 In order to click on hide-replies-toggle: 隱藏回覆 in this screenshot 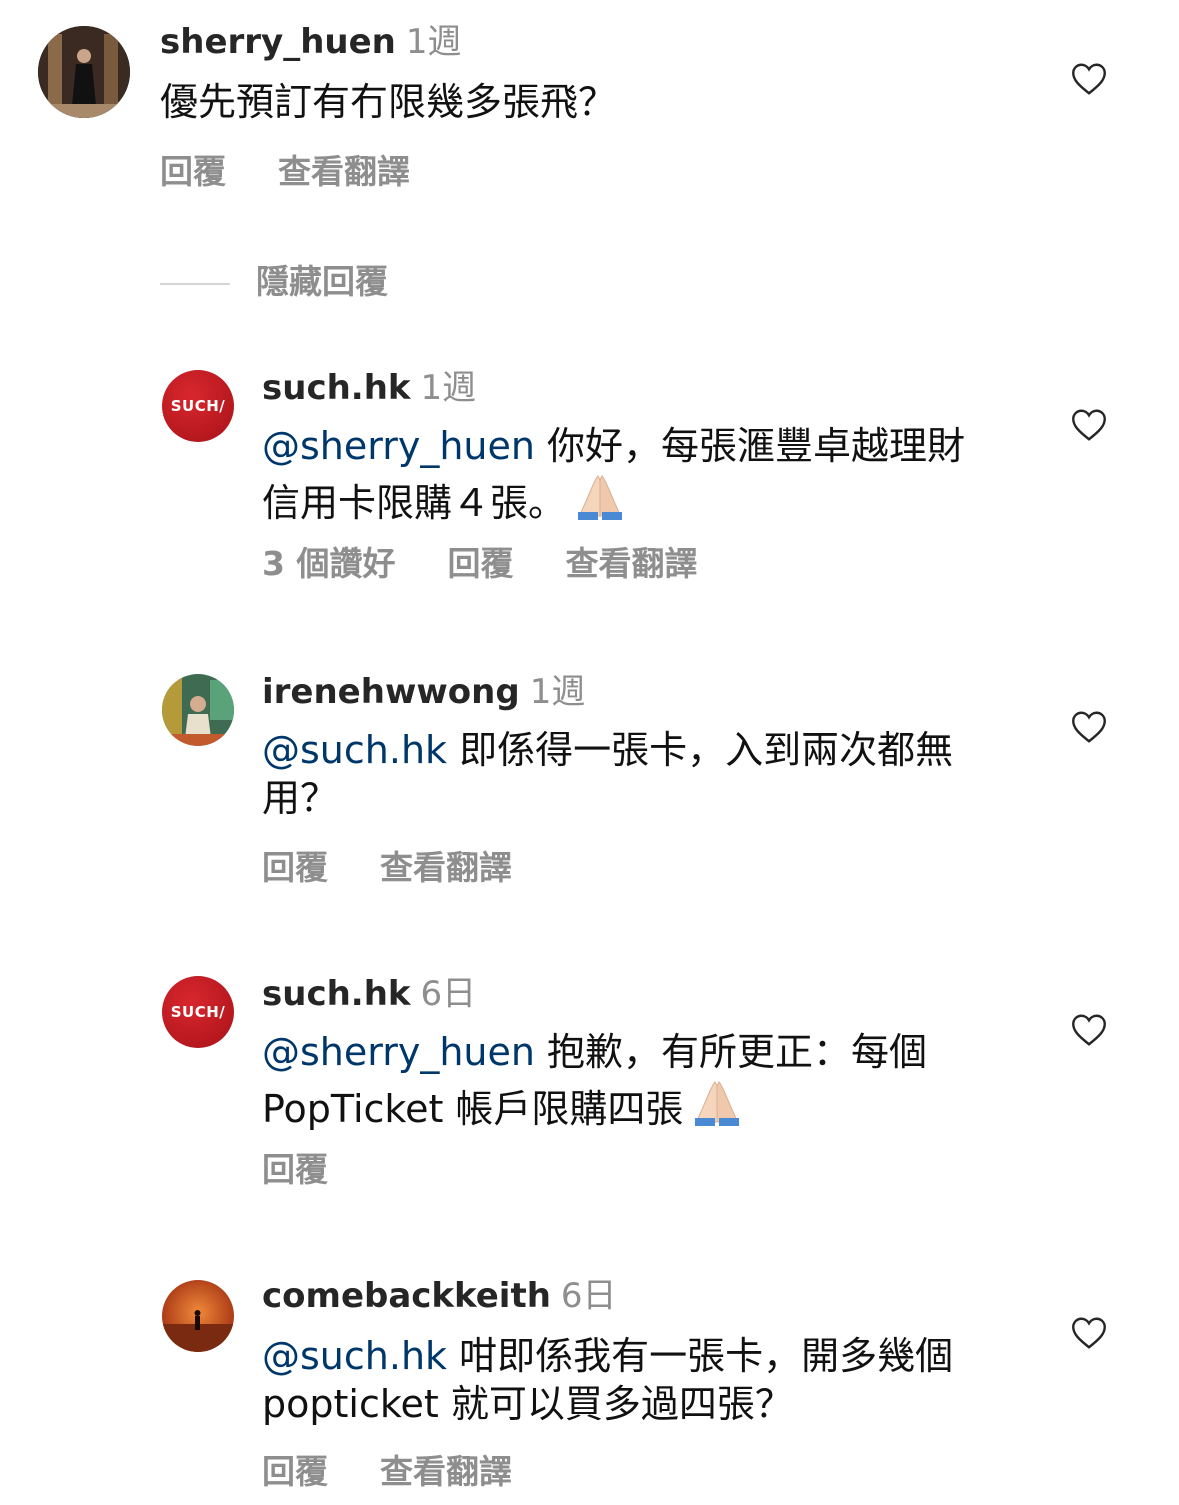, I will do `click(274, 282)`.